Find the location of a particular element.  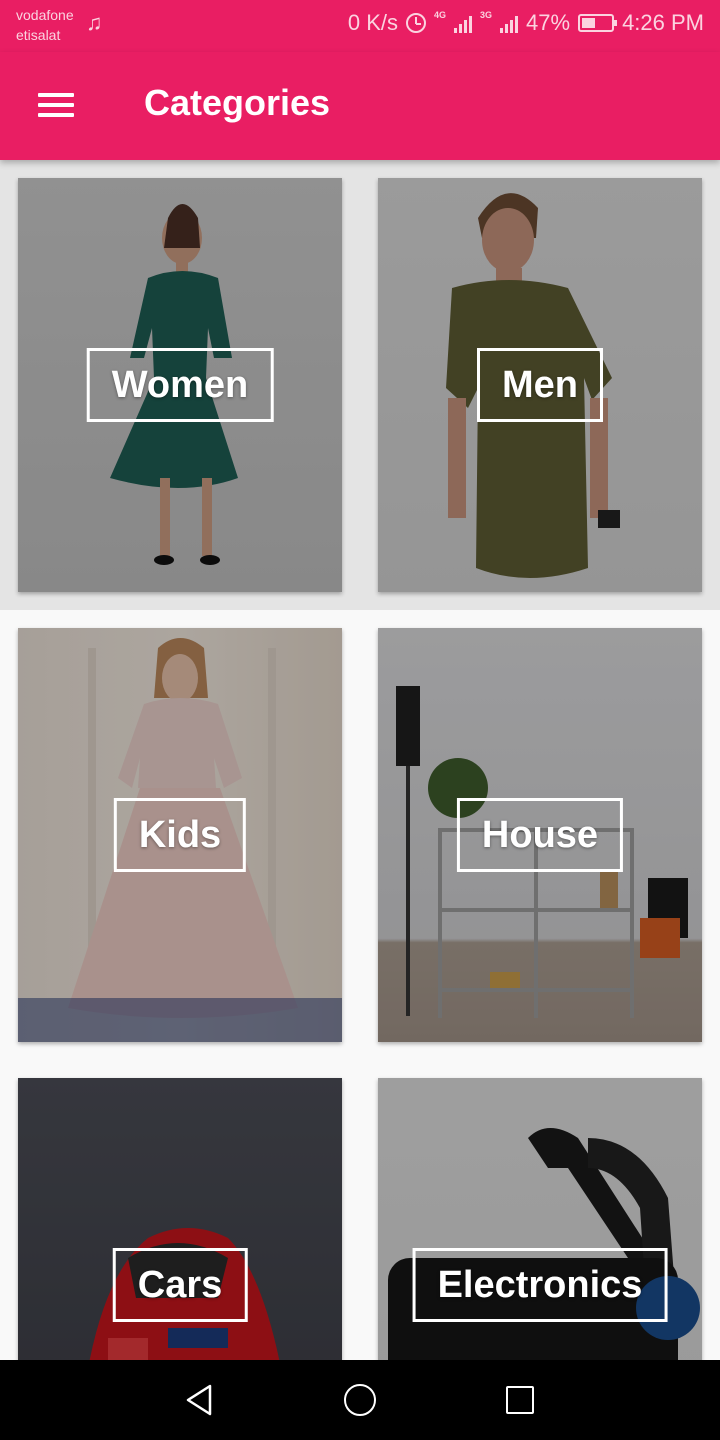

alarm-clock-icon is located at coordinates (415, 23).